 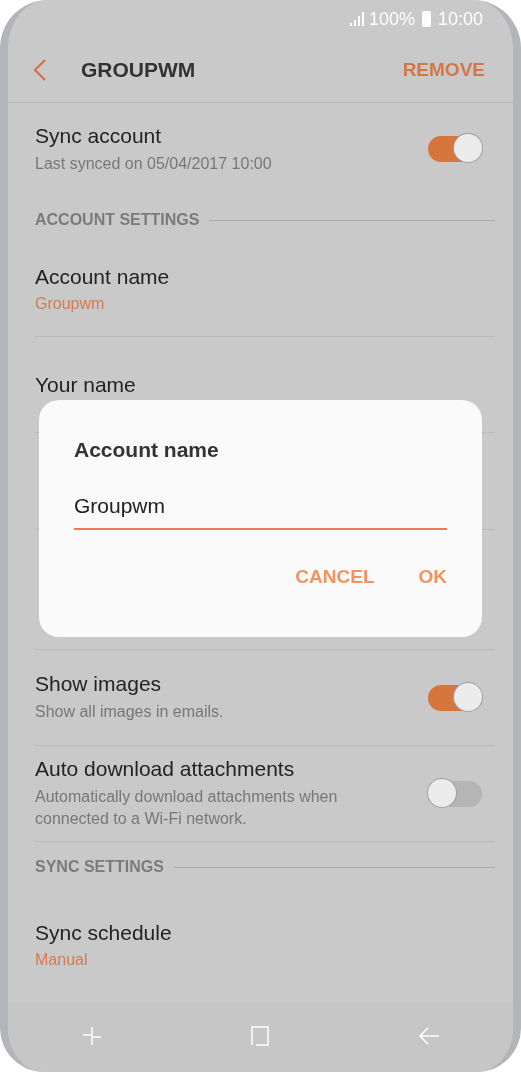 What do you see at coordinates (103, 276) in the screenshot?
I see `setting-title: Account name` at bounding box center [103, 276].